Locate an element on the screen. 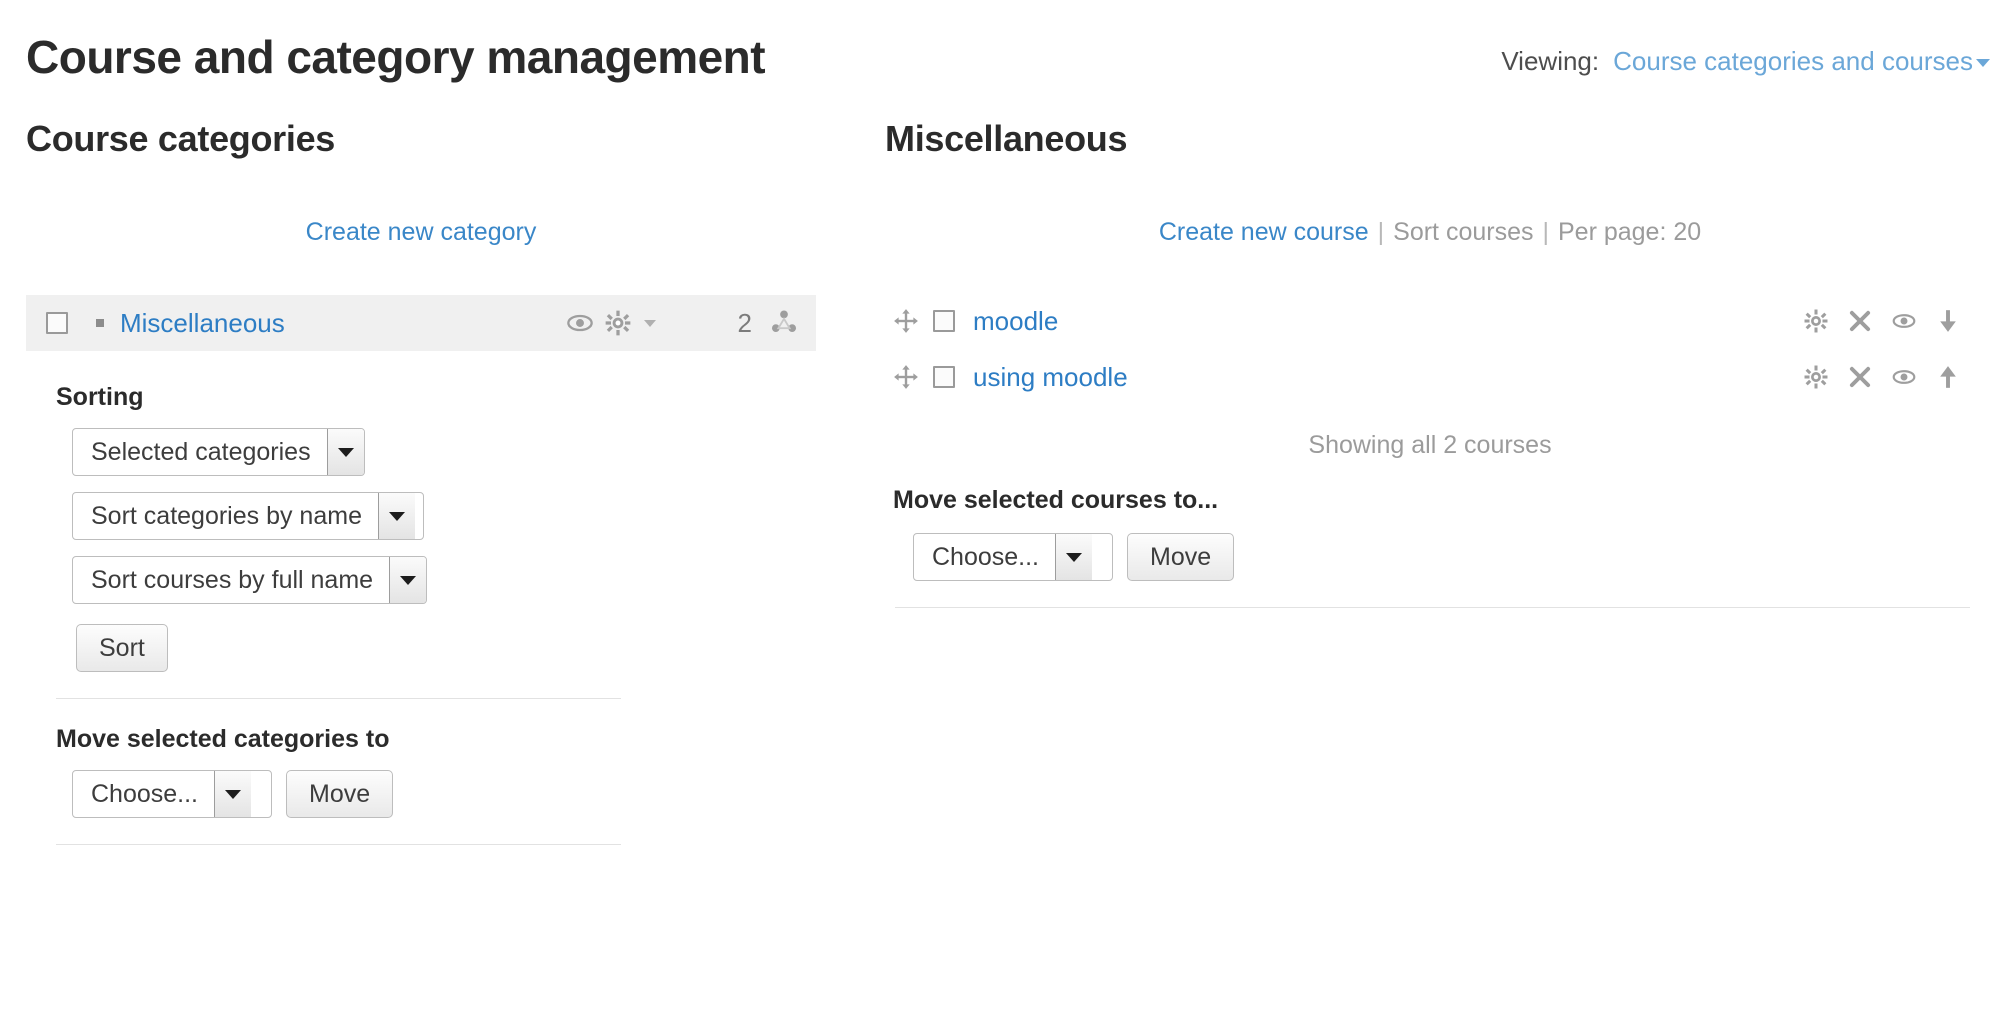  courses-showing-note: Showing all 2 courses is located at coordinates (1430, 445).